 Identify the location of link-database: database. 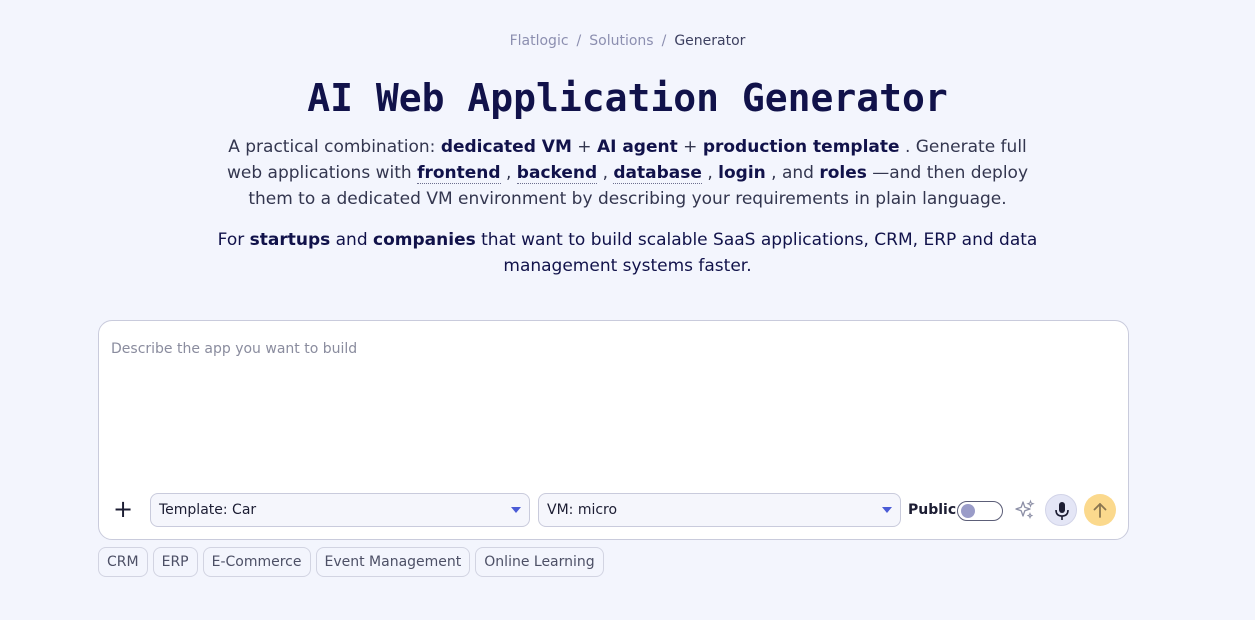
(657, 173).